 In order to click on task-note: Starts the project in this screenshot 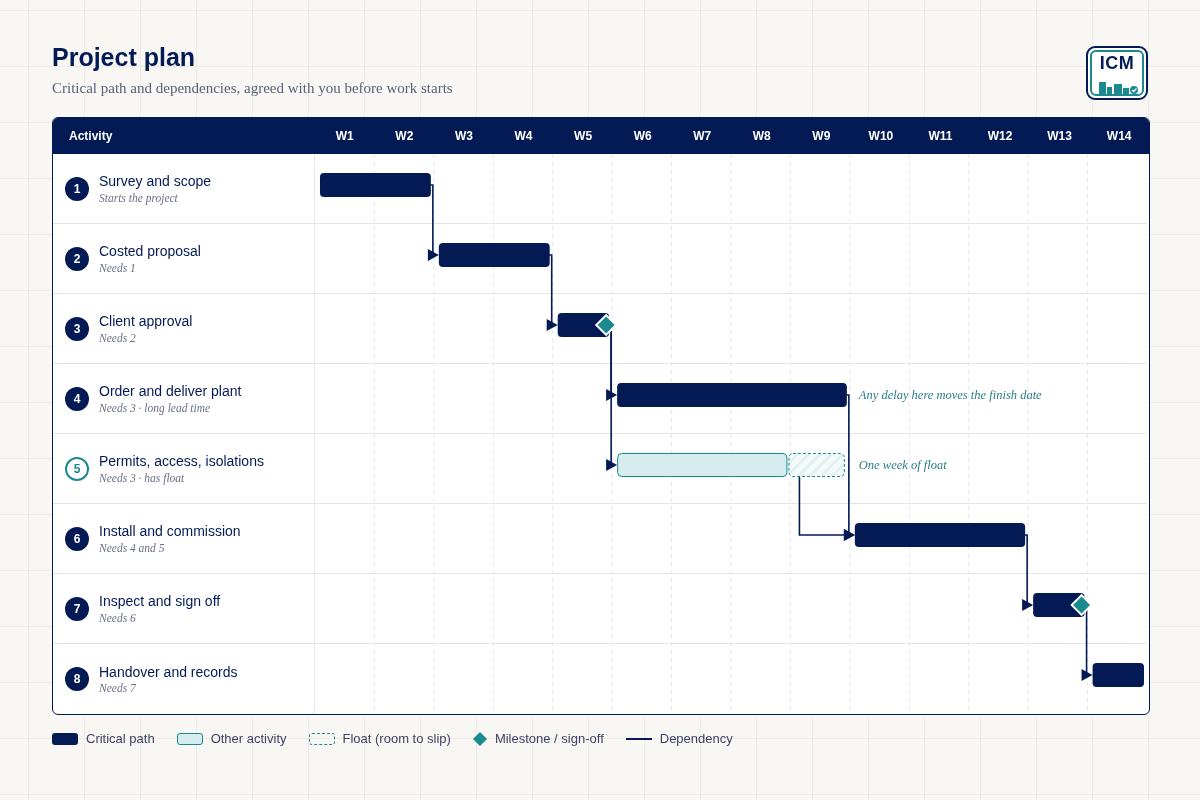, I will do `click(139, 197)`.